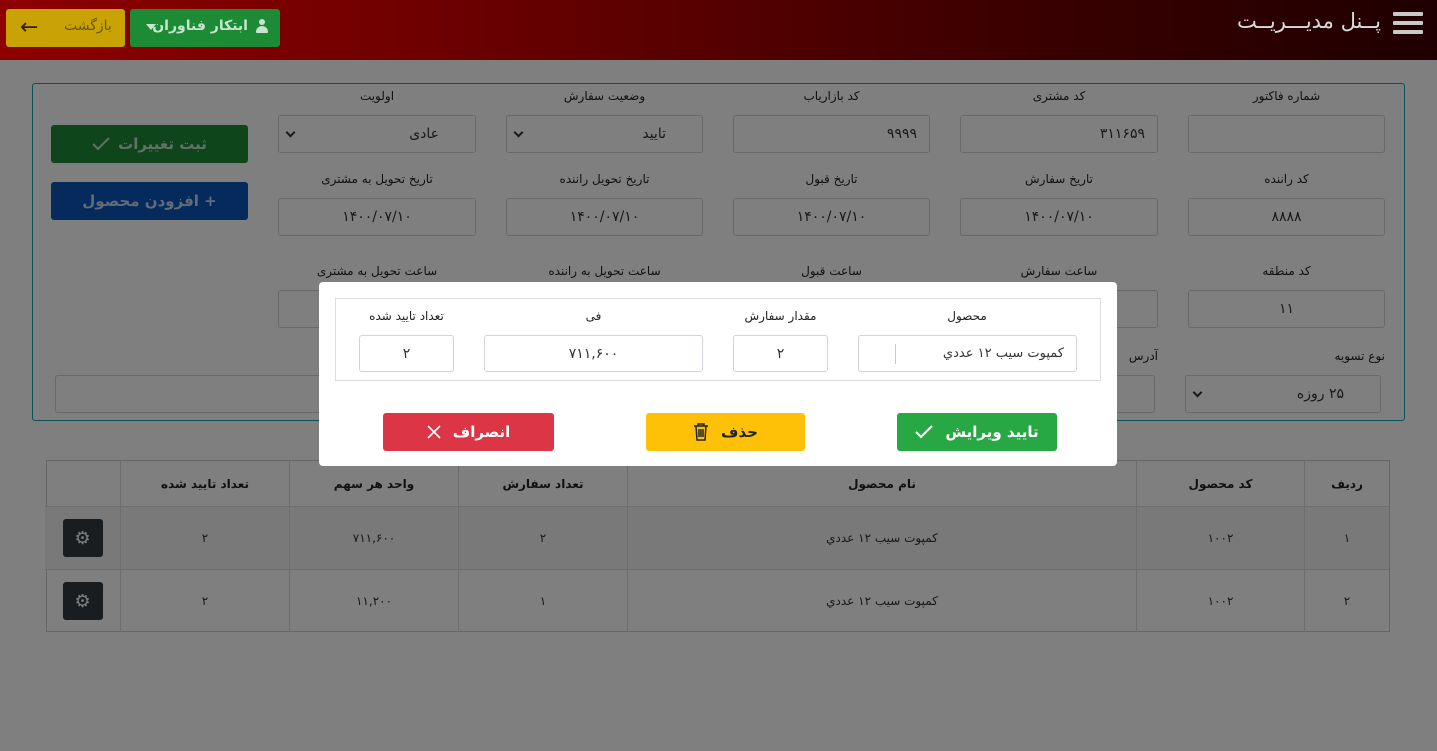  What do you see at coordinates (88, 26) in the screenshot?
I see `back-label: بازگشت` at bounding box center [88, 26].